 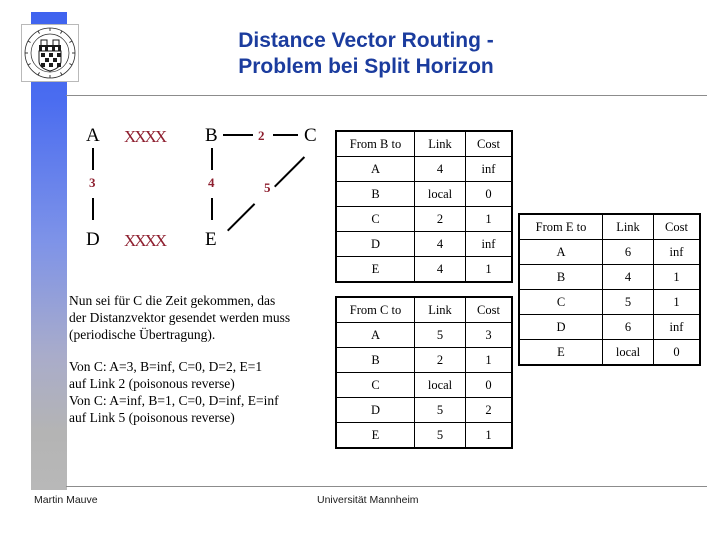 I want to click on title-divider, so click(x=386, y=95).